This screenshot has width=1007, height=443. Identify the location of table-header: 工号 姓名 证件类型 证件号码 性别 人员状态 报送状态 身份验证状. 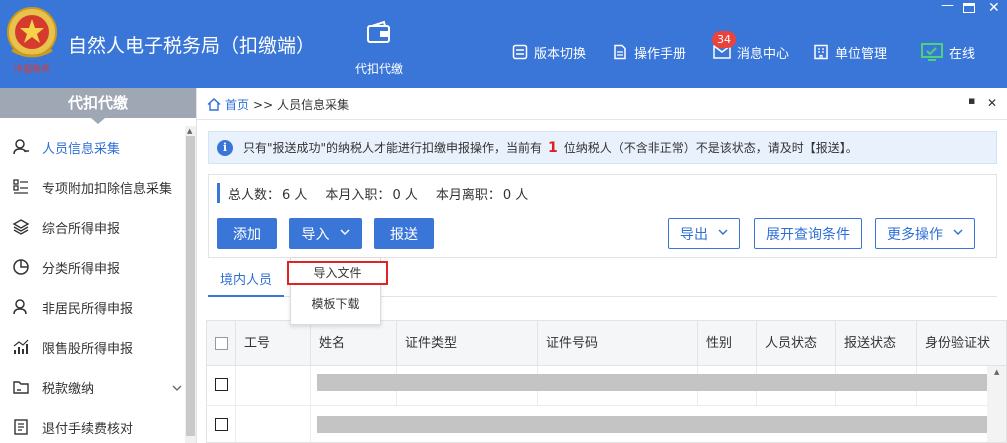
(606, 343).